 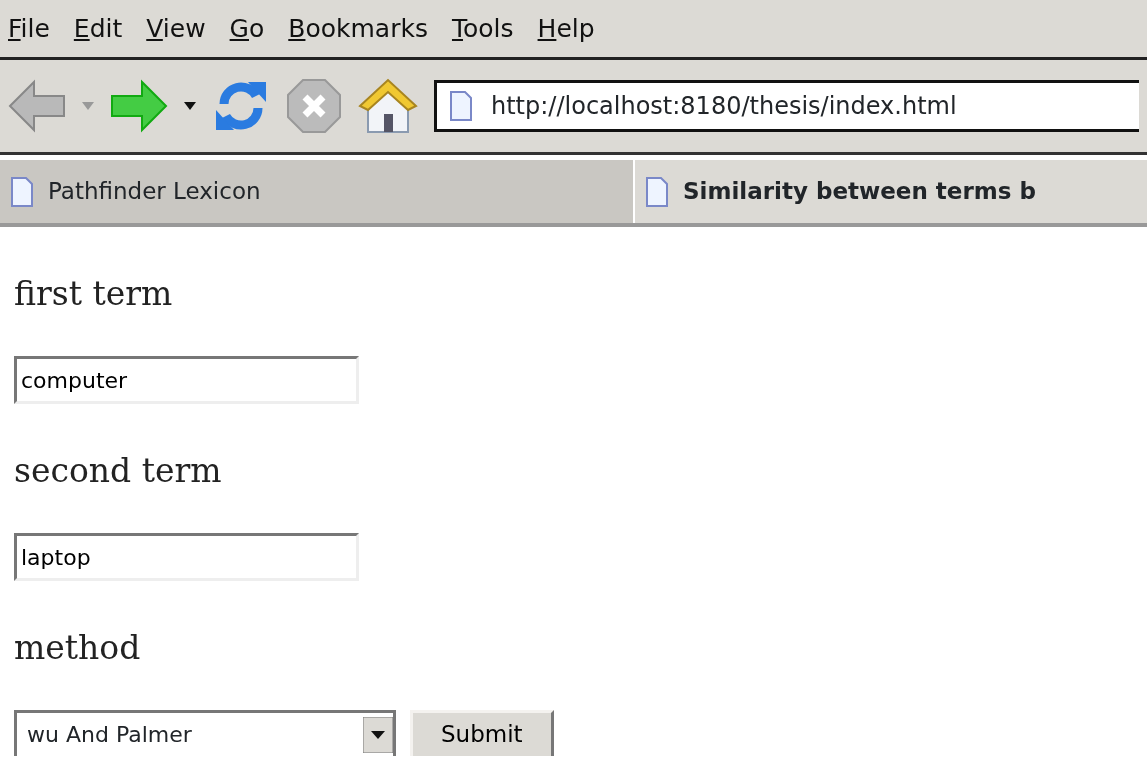 What do you see at coordinates (482, 28) in the screenshot?
I see `menu-item: Tools` at bounding box center [482, 28].